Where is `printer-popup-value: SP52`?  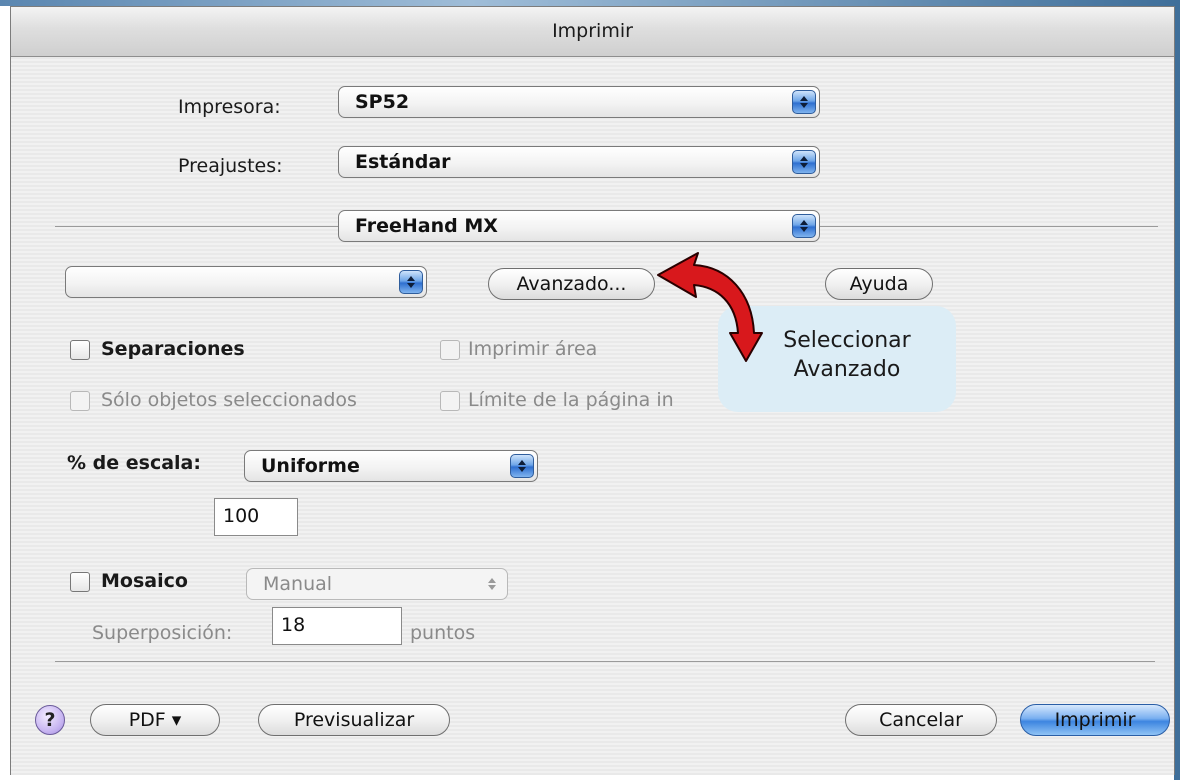
printer-popup-value: SP52 is located at coordinates (382, 102).